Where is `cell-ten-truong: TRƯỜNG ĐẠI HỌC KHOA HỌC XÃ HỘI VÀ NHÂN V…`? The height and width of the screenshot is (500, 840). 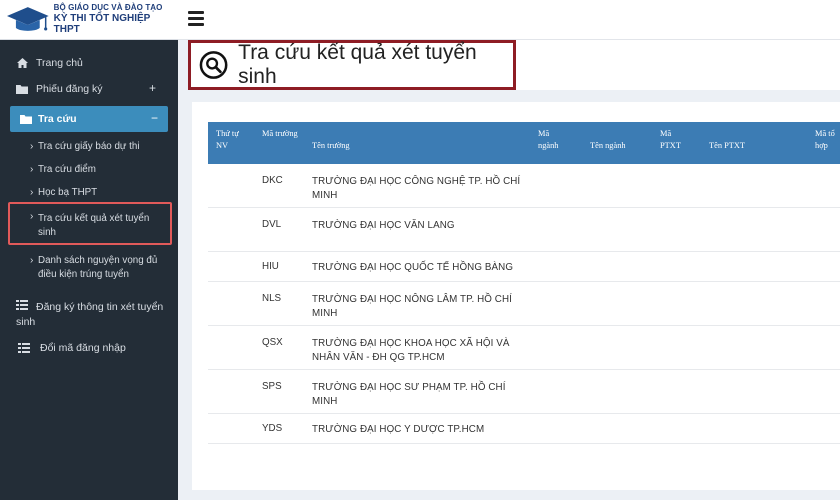
cell-ten-truong: TRƯỜNG ĐẠI HỌC KHOA HỌC XÃ HỘI VÀ NHÂN V… is located at coordinates (411, 350).